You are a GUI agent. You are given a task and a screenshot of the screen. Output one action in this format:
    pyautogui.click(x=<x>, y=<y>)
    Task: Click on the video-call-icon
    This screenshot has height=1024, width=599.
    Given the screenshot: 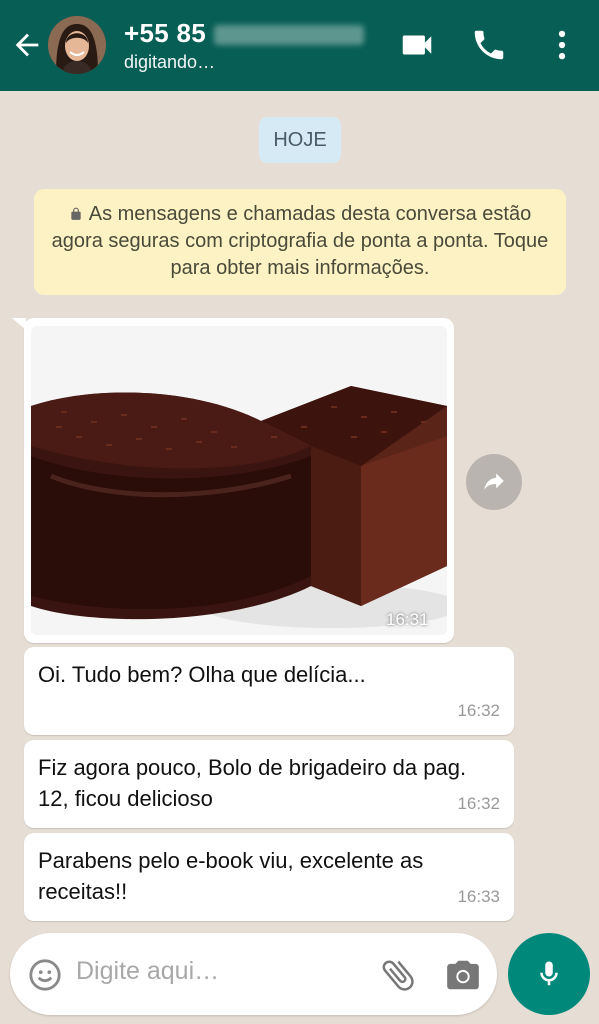 What is the action you would take?
    pyautogui.click(x=417, y=45)
    